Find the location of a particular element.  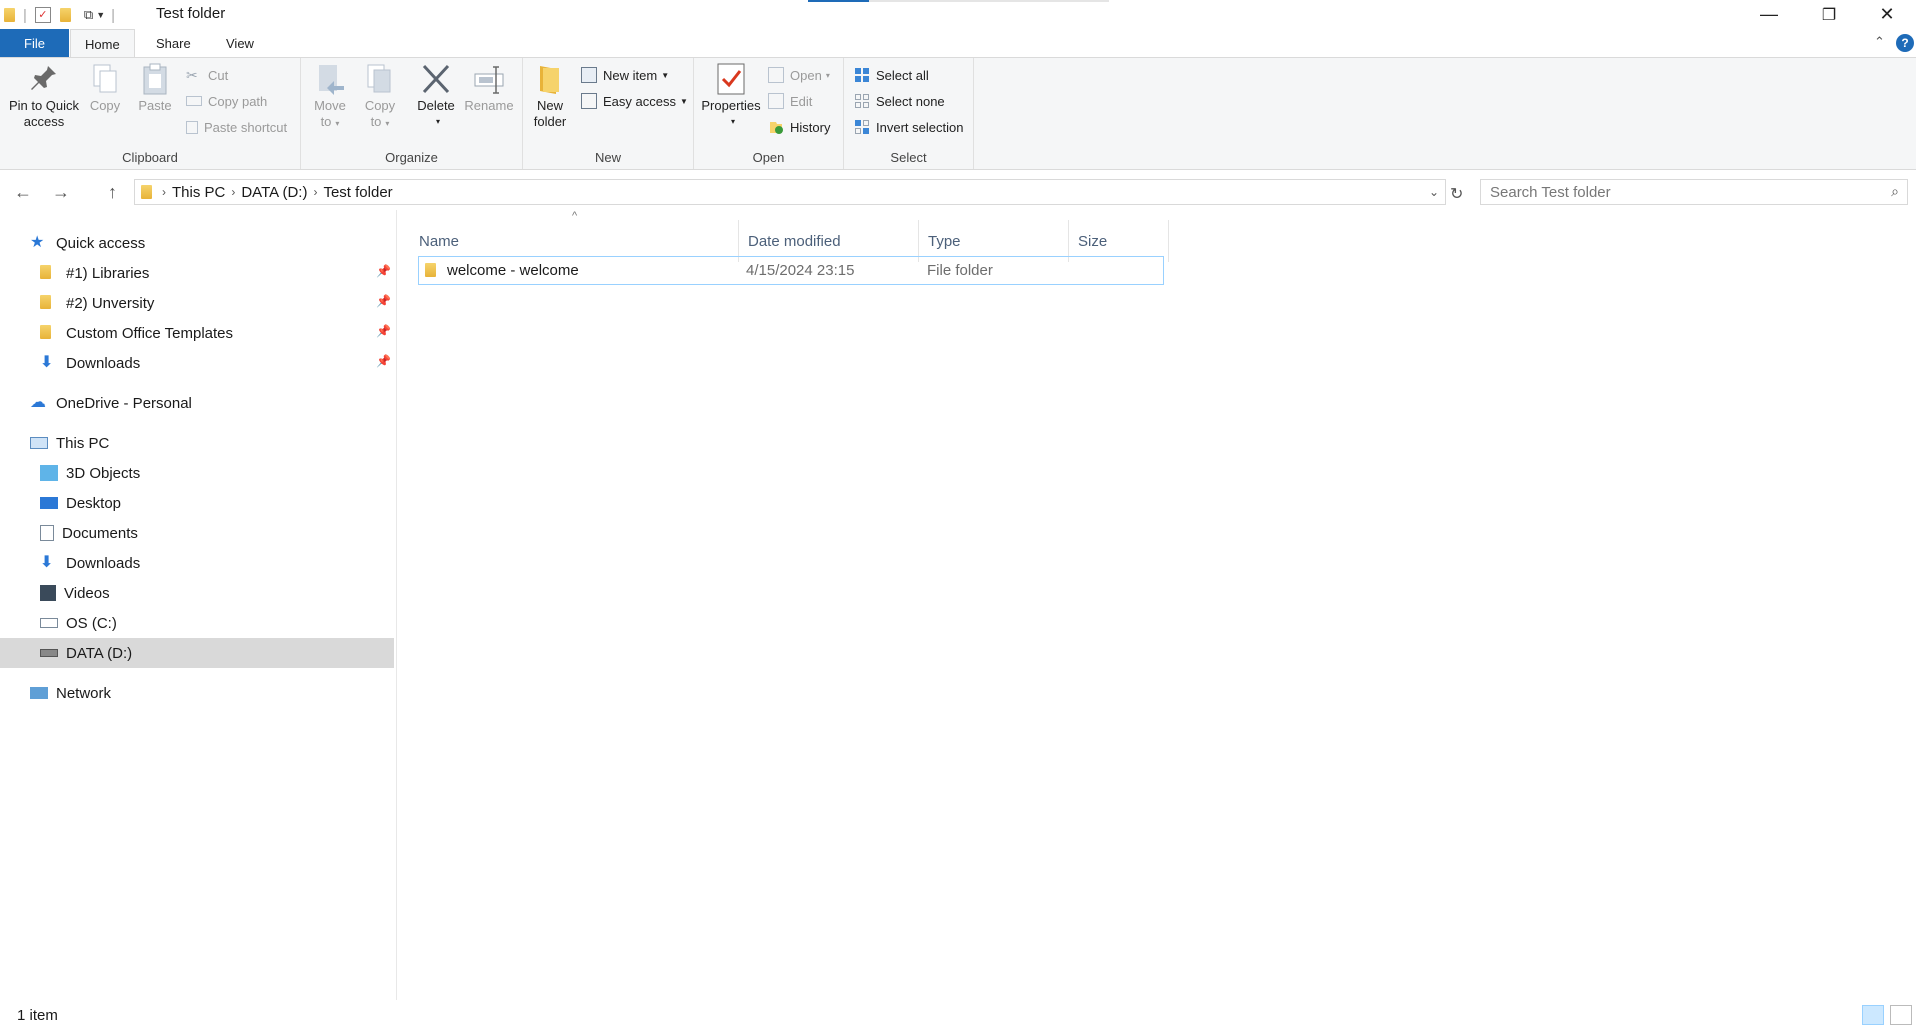

breadcrumb-data-d: DATA (D:) is located at coordinates (274, 192).